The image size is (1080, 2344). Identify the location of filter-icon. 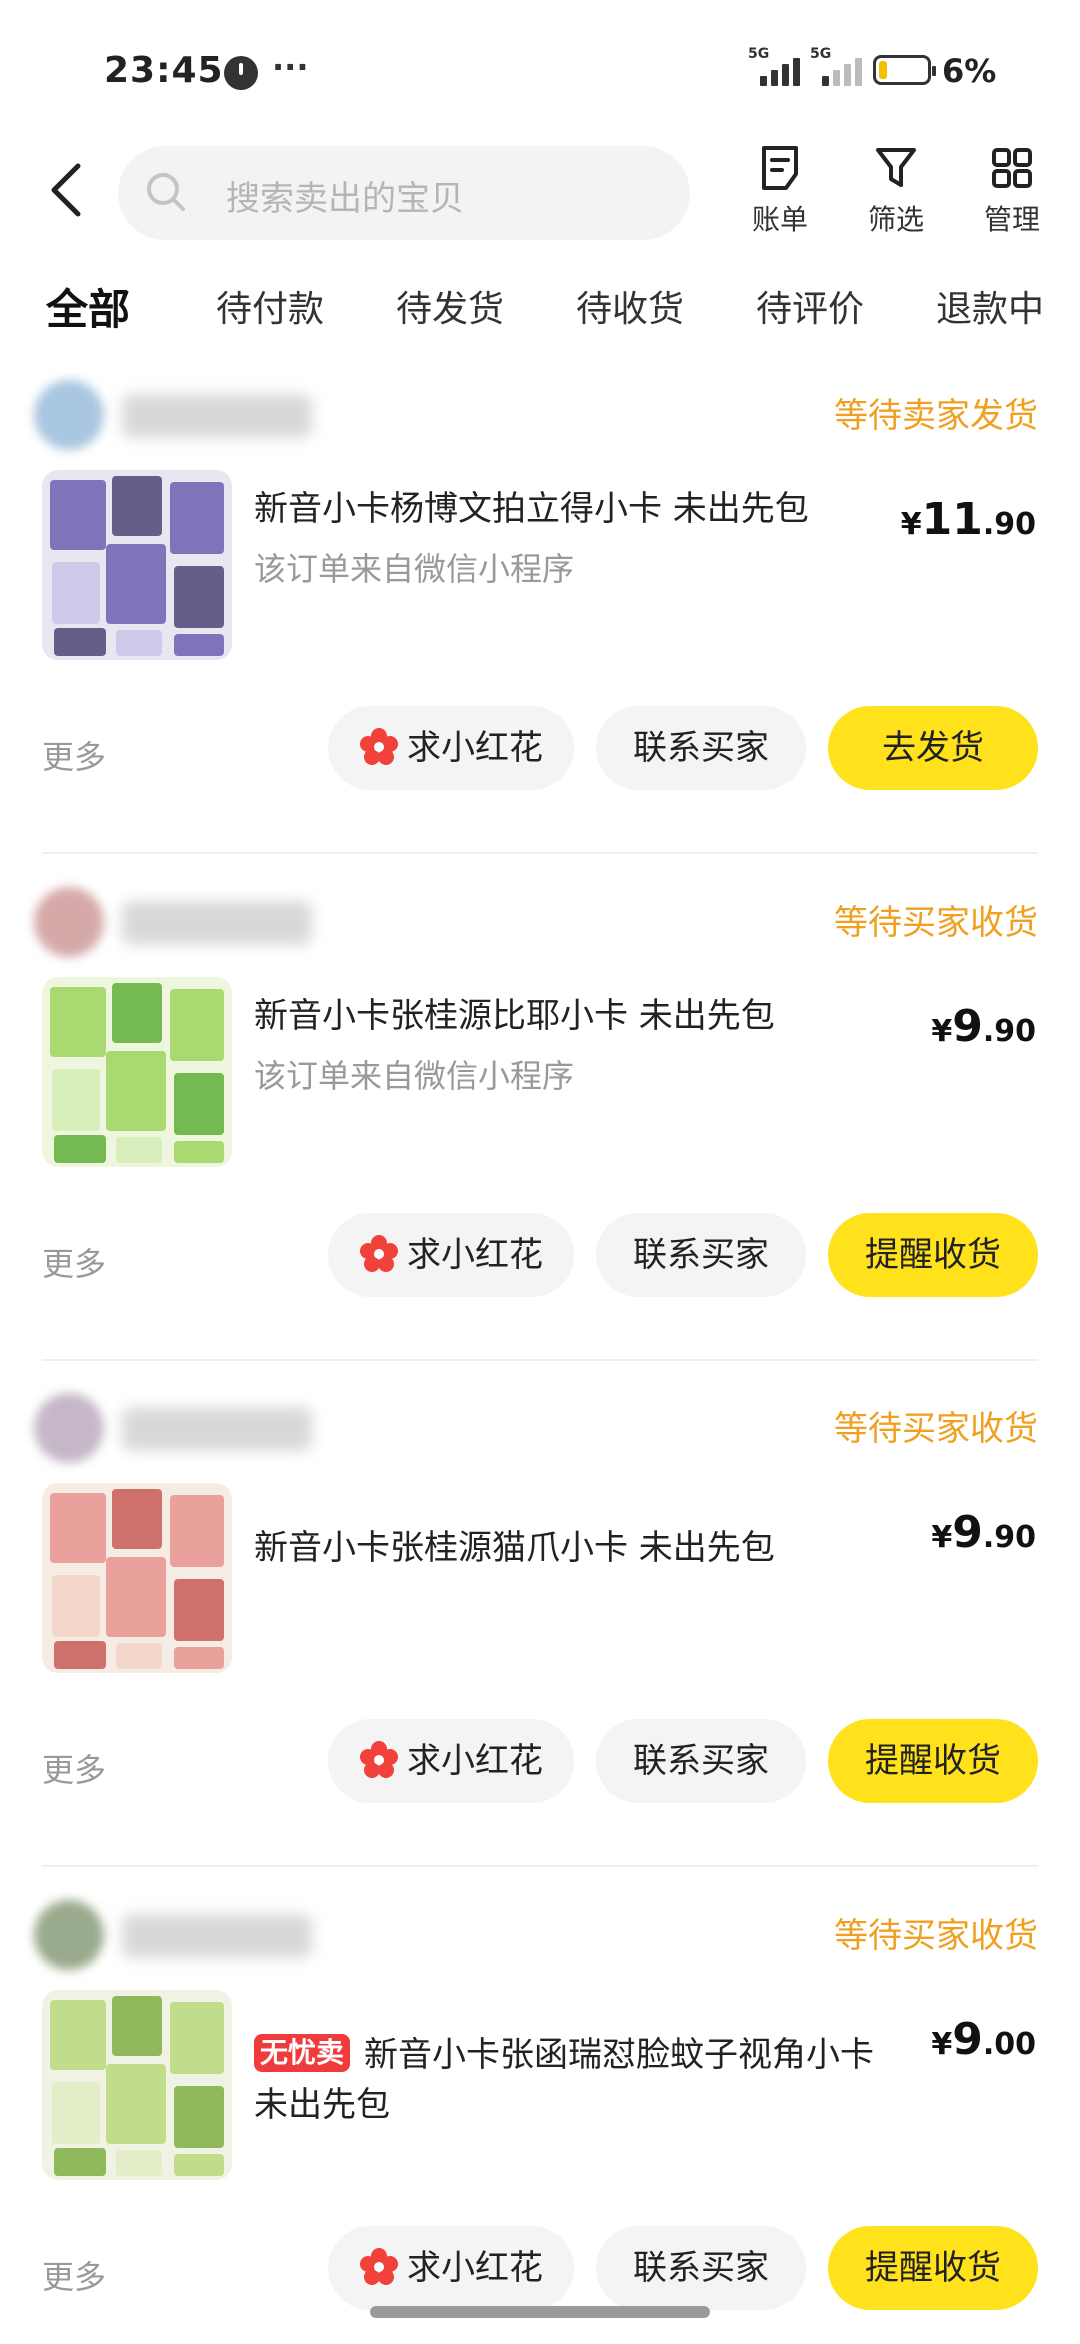
(896, 167).